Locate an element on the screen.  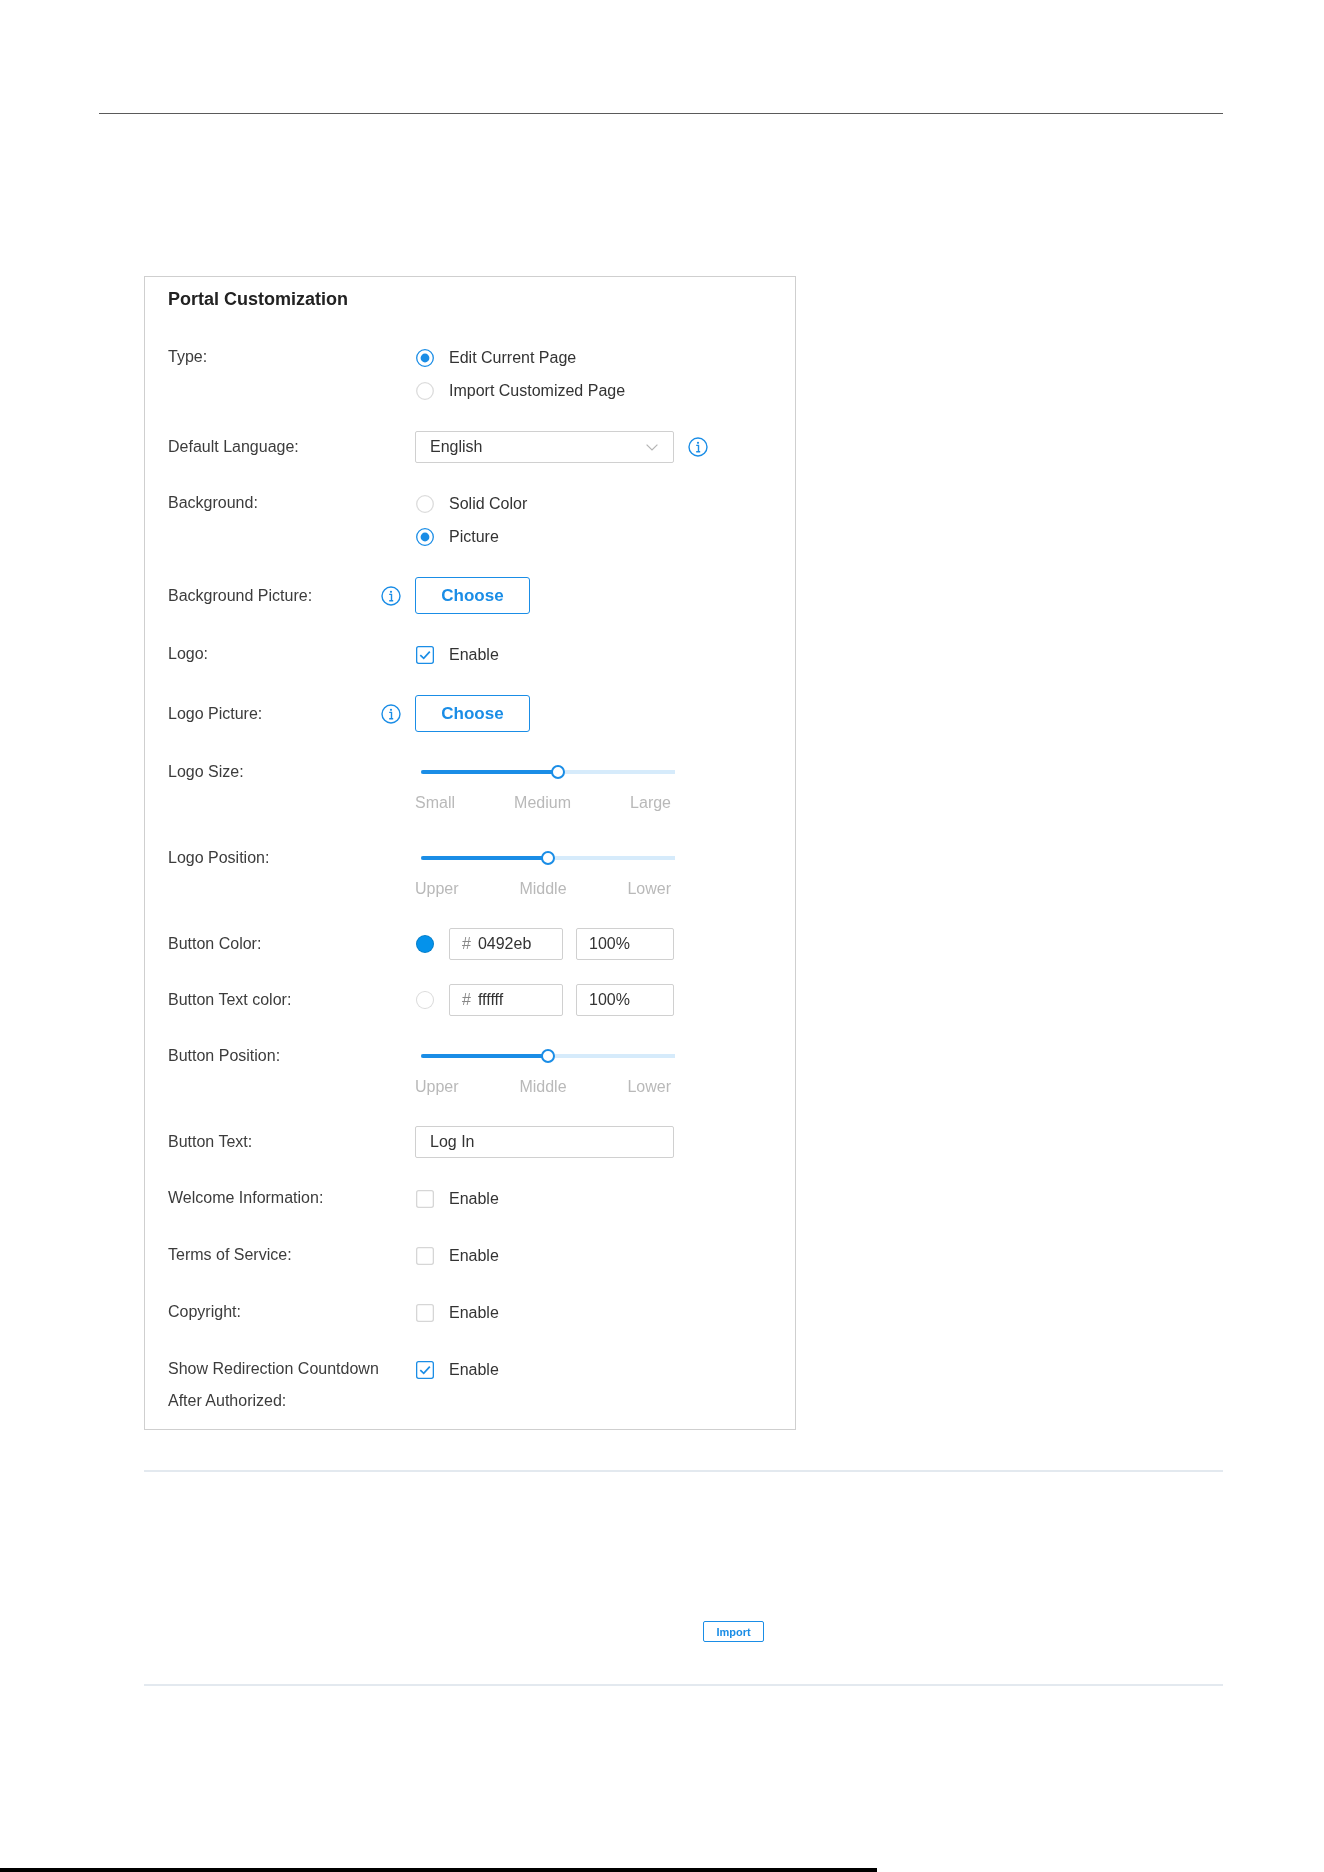
text-field: Log In is located at coordinates (544, 1142).